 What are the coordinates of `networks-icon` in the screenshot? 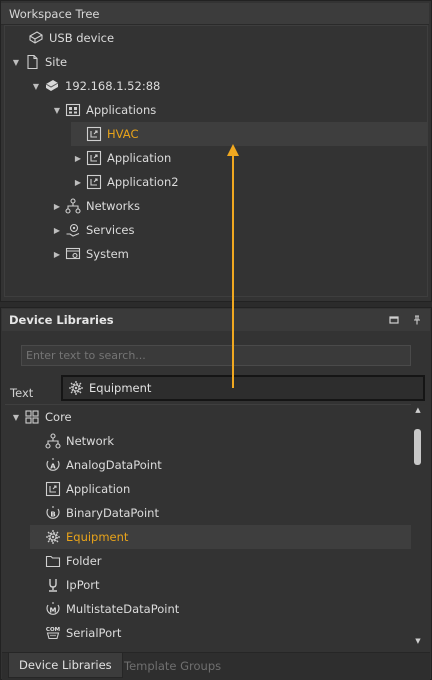 It's located at (73, 206).